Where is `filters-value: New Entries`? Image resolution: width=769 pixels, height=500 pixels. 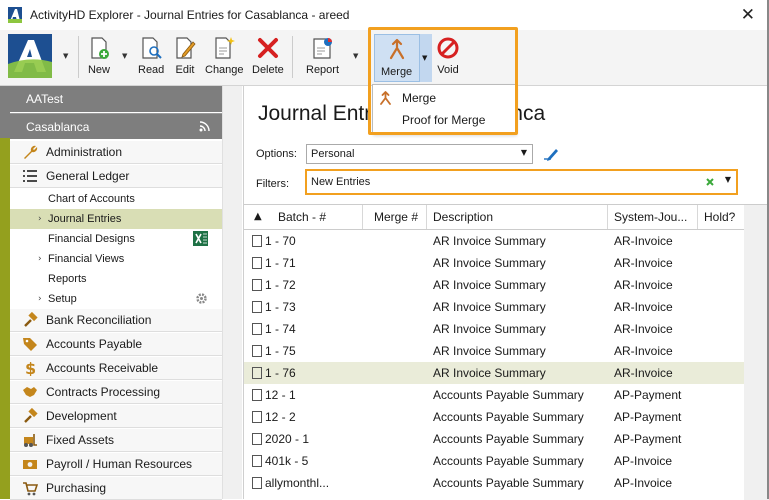 filters-value: New Entries is located at coordinates (341, 182).